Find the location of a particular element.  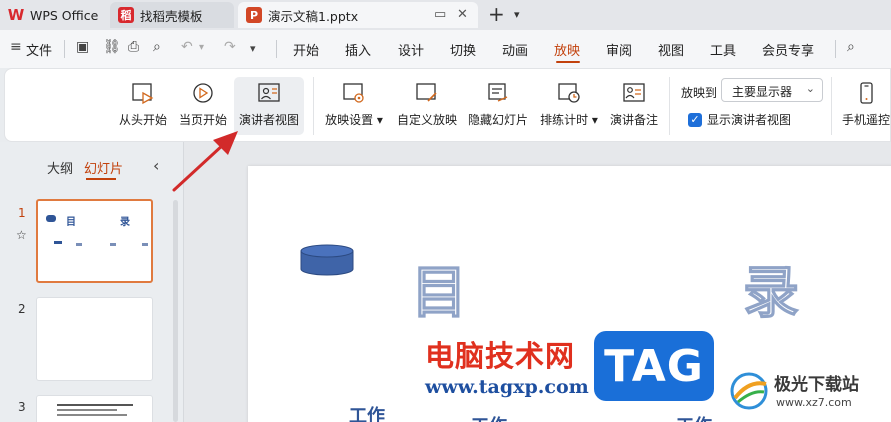

jiguang-logo-icon is located at coordinates (749, 391).